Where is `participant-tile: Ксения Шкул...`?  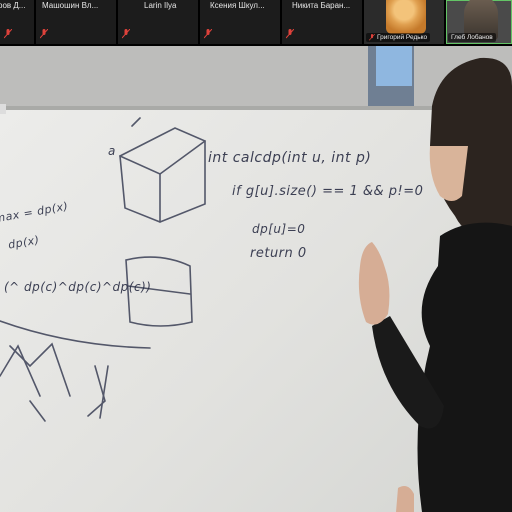
participant-tile: Ксения Шкул... is located at coordinates (240, 22).